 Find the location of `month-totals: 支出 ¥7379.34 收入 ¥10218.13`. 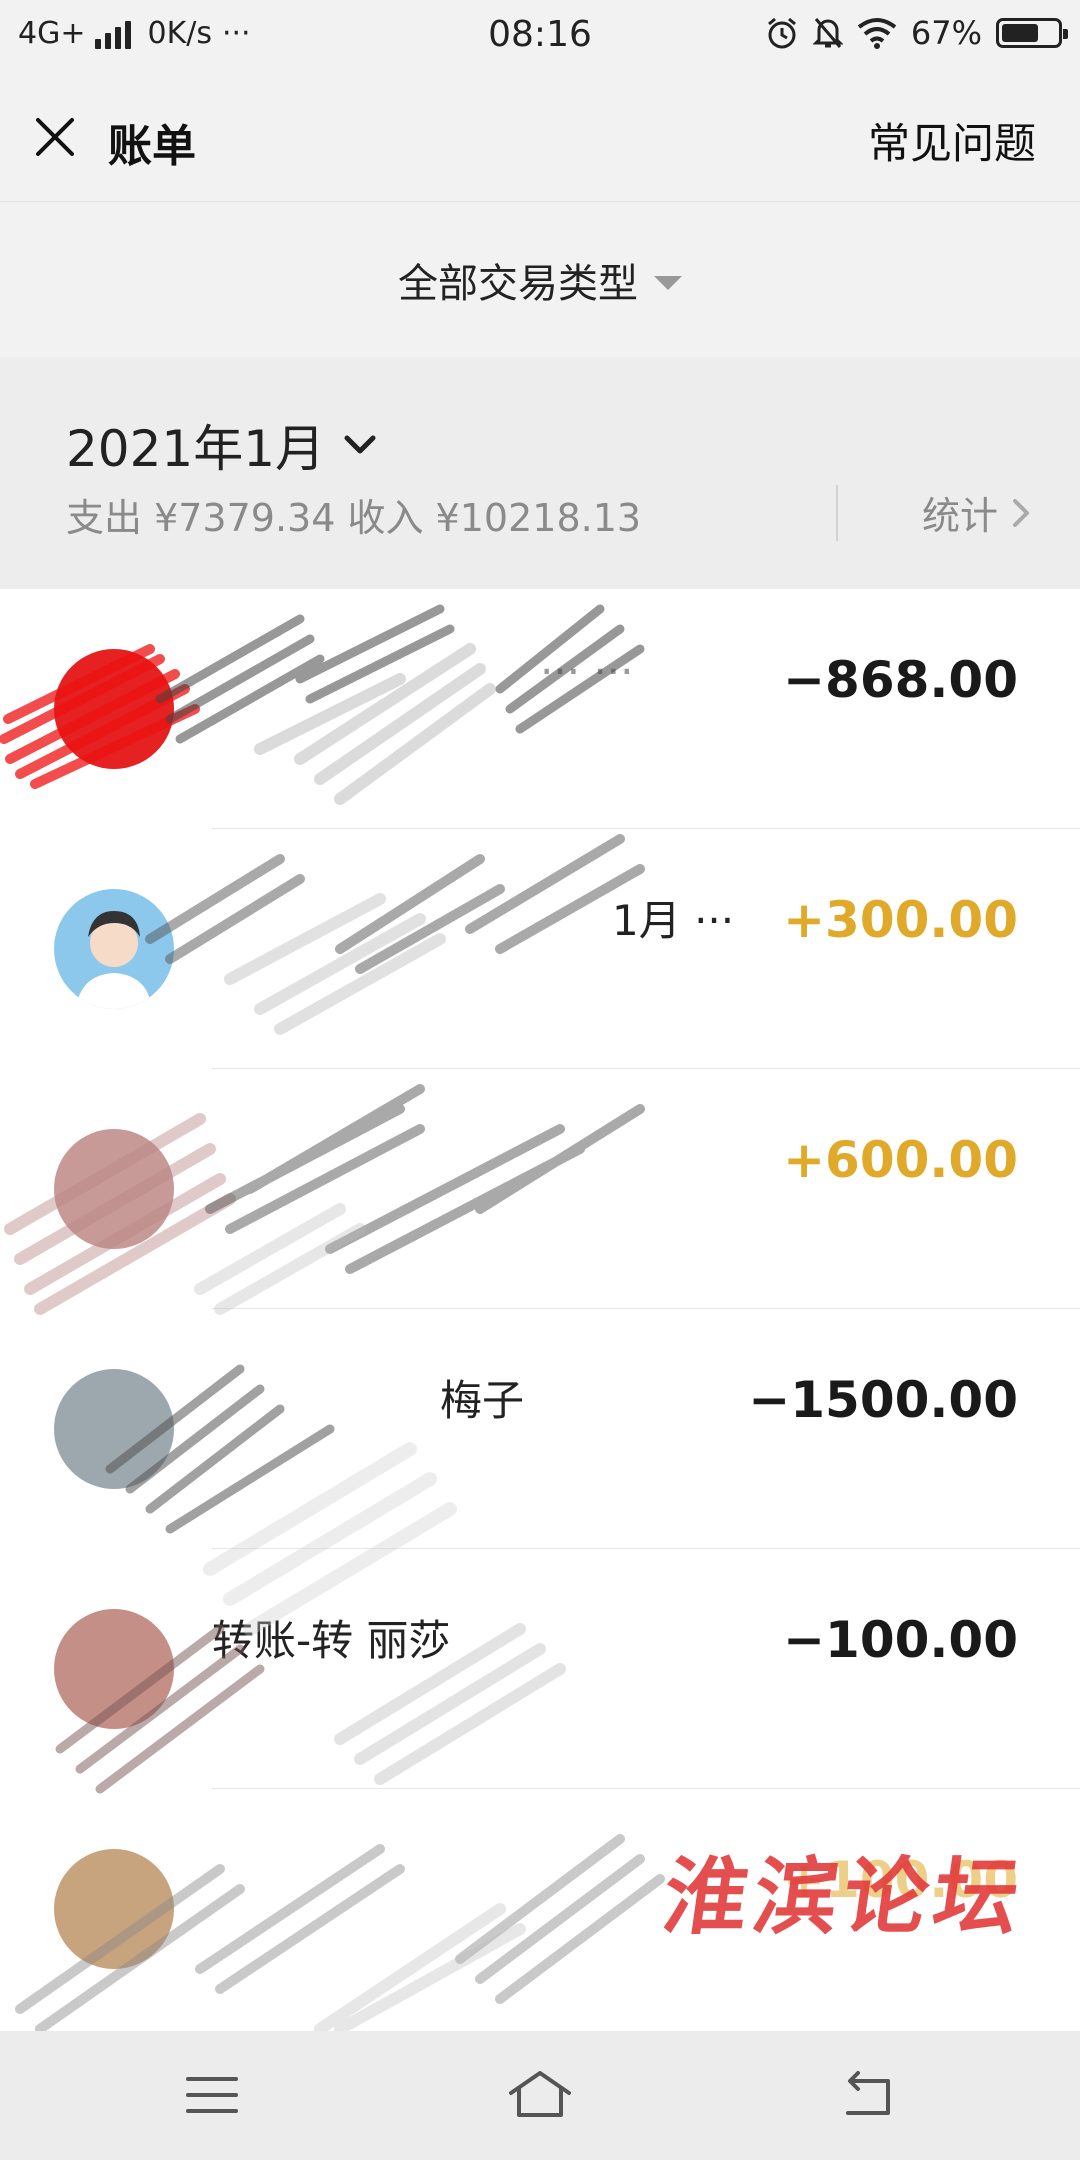

month-totals: 支出 ¥7379.34 收入 ¥10218.13 is located at coordinates (354, 518).